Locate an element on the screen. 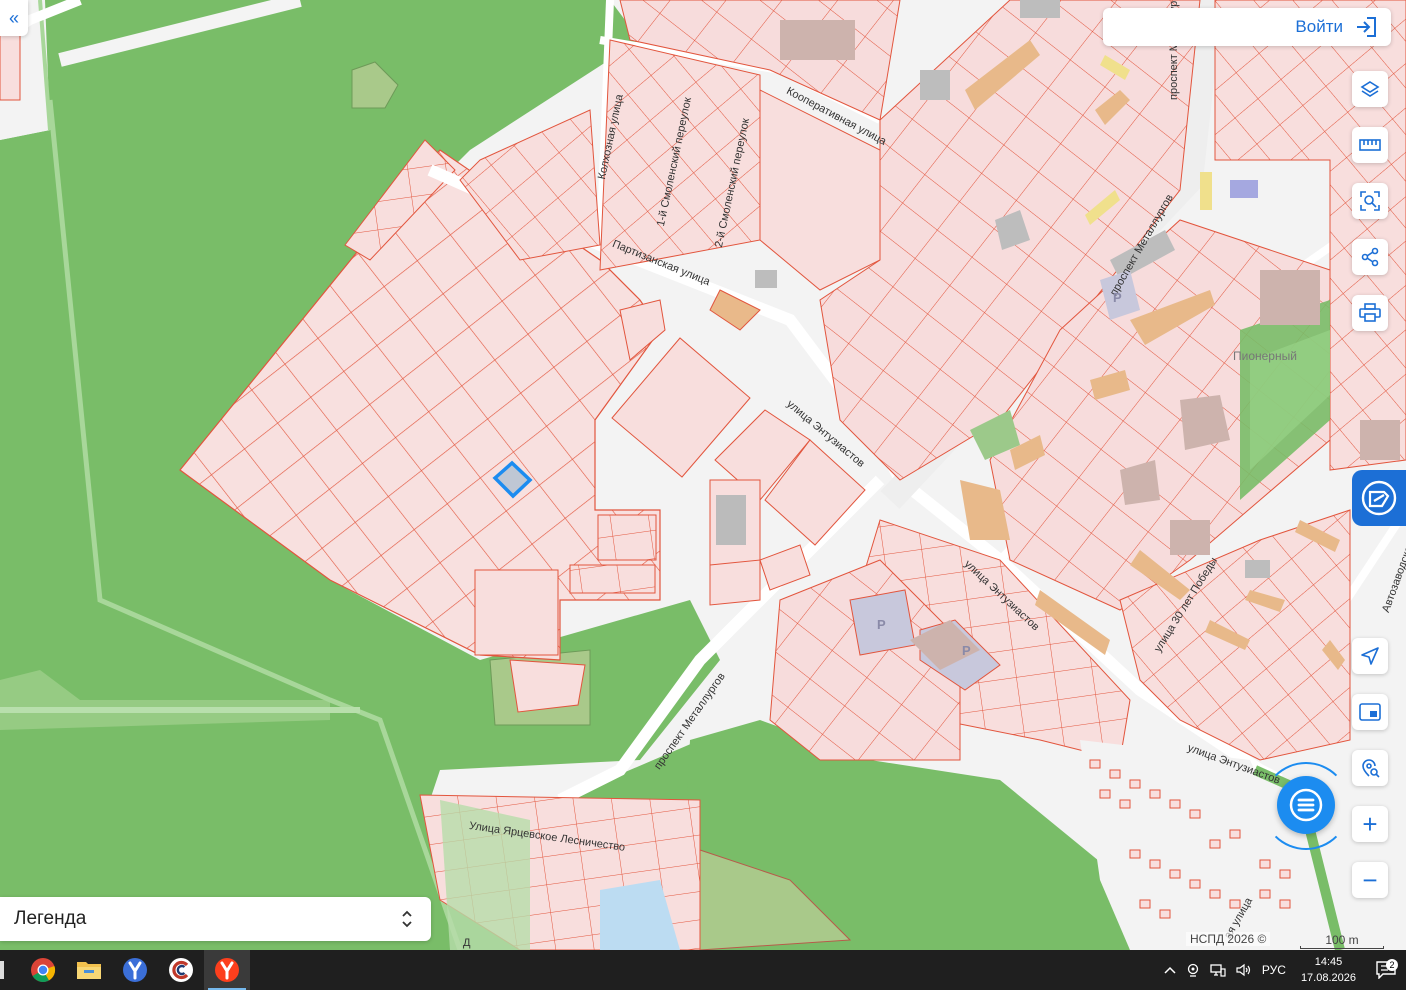 This screenshot has width=1406, height=990. minus-icon: − is located at coordinates (1370, 879).